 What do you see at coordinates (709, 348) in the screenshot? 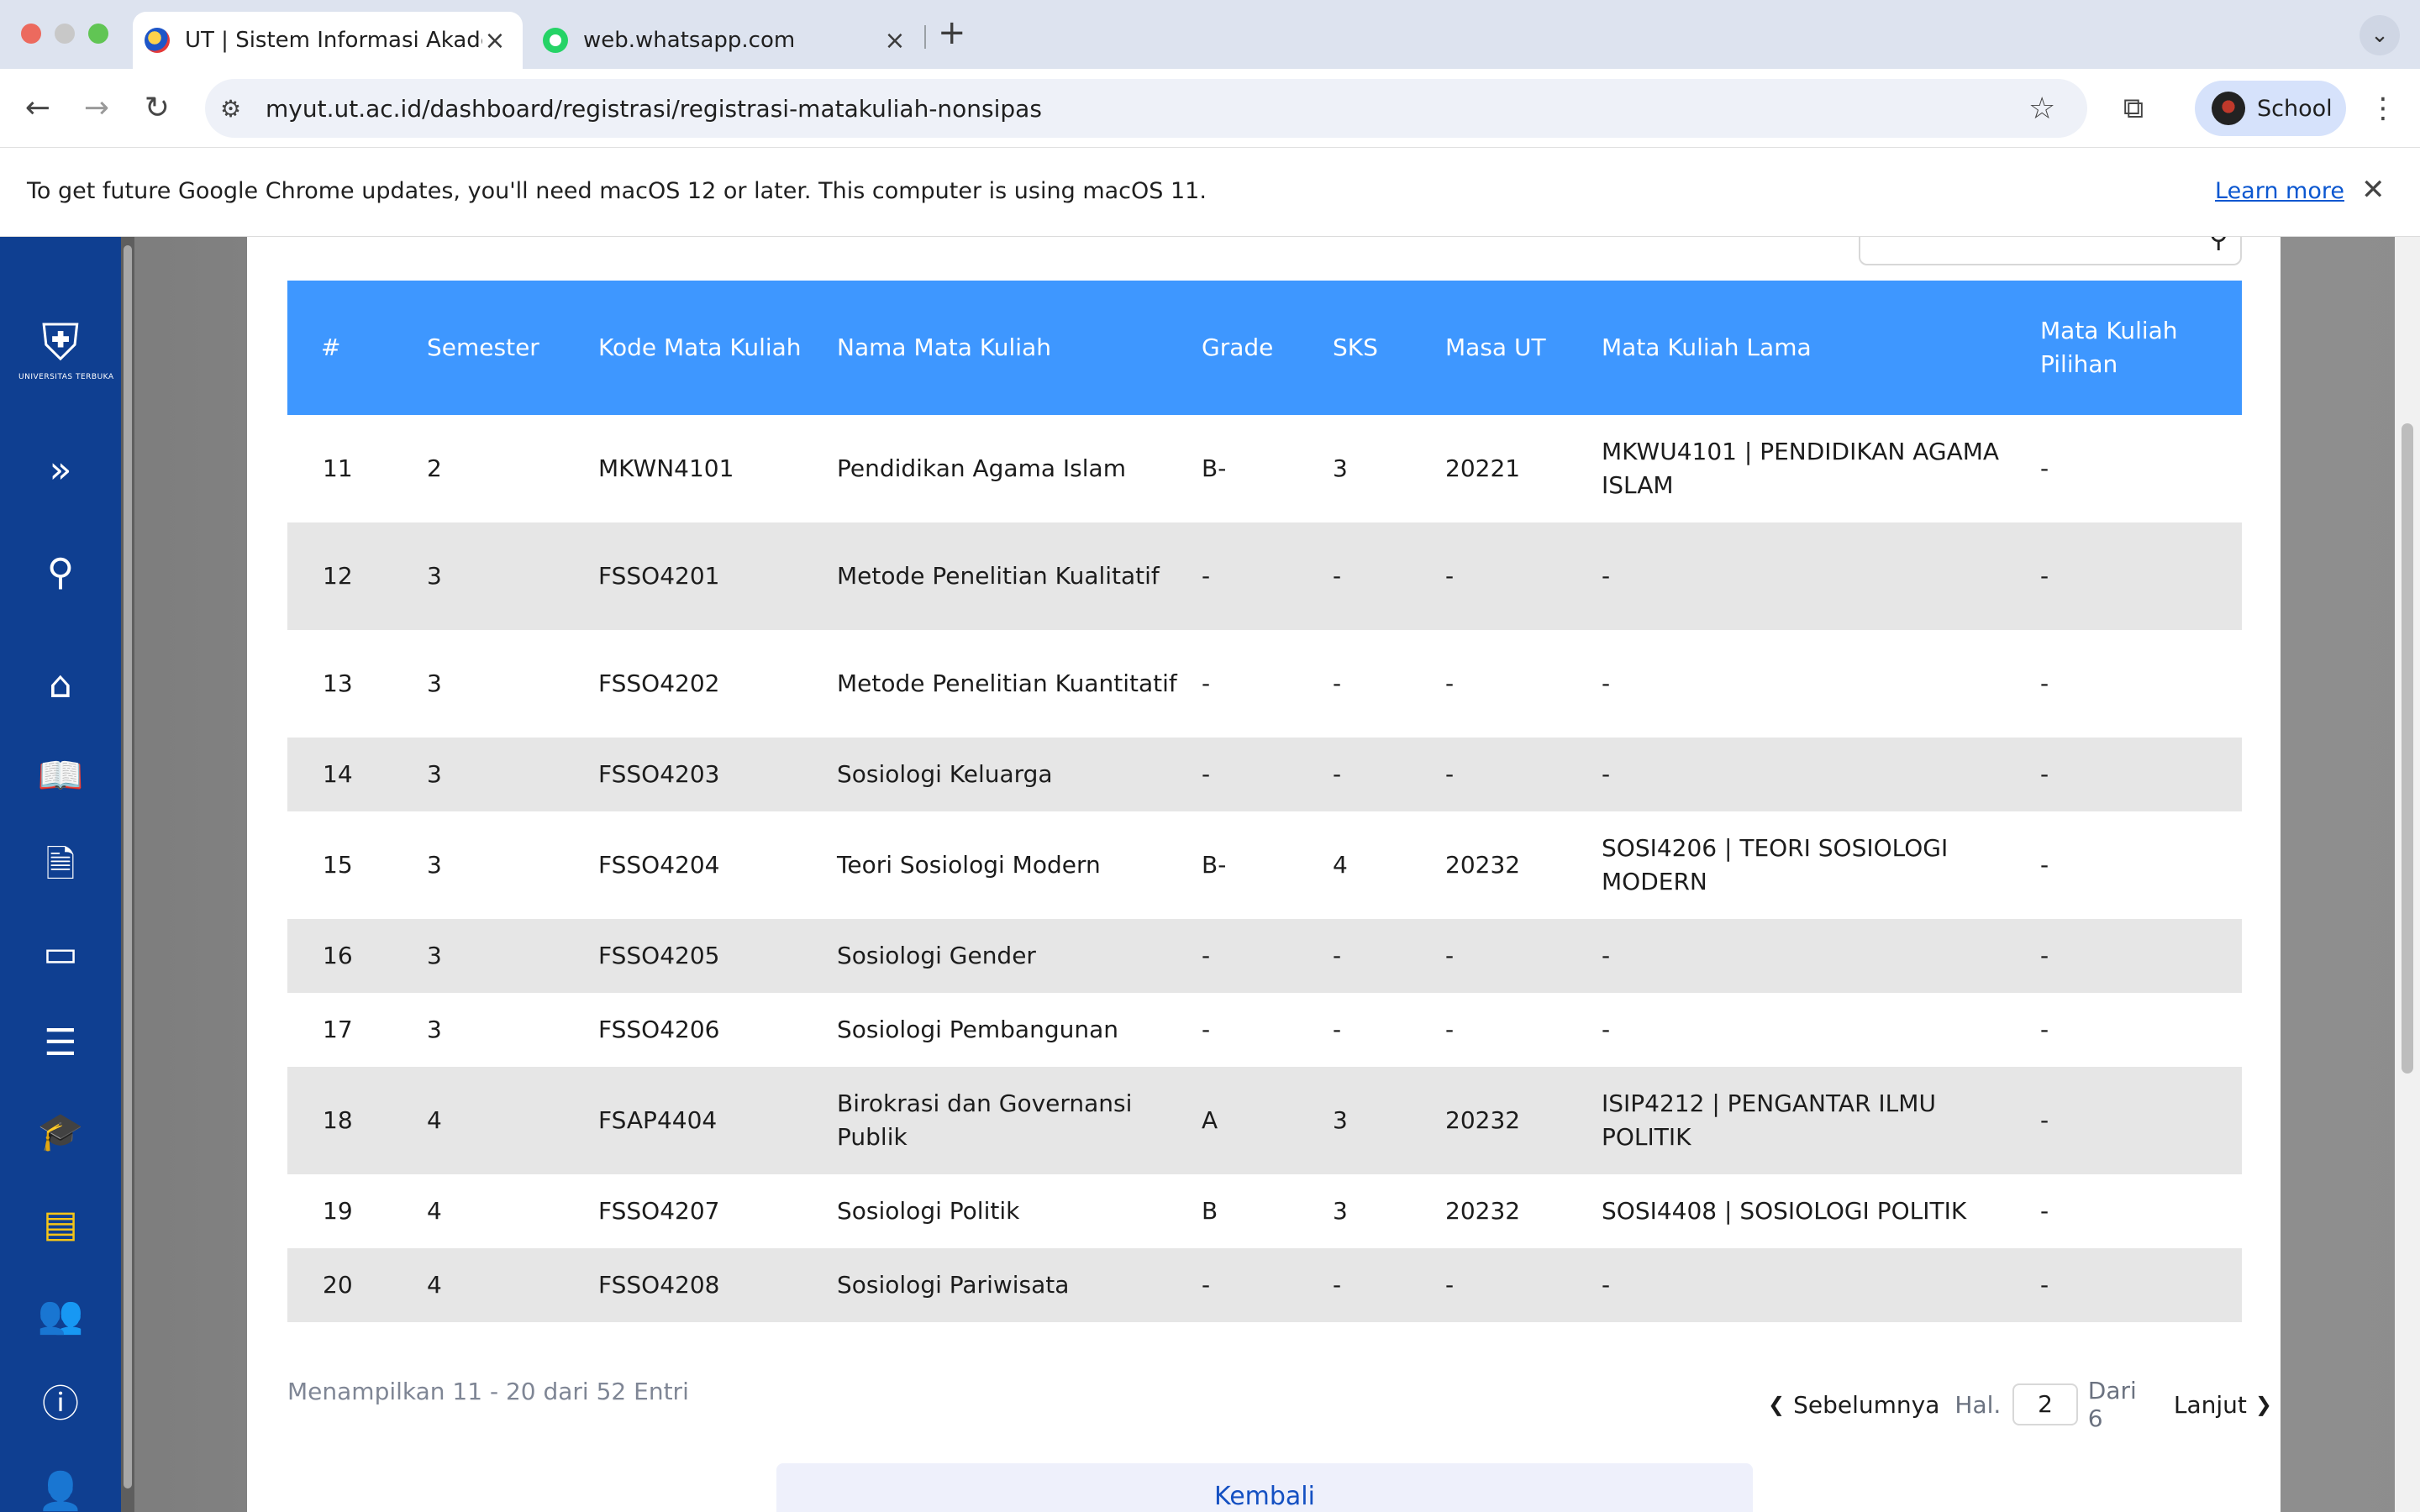
I see `col-header-kode: Kode Mata Kuliah` at bounding box center [709, 348].